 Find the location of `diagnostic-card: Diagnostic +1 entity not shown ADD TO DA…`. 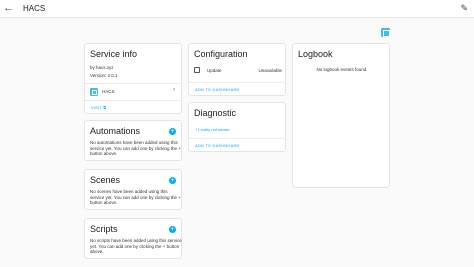

diagnostic-card: Diagnostic +1 entity not shown ADD TO DA… is located at coordinates (237, 127).